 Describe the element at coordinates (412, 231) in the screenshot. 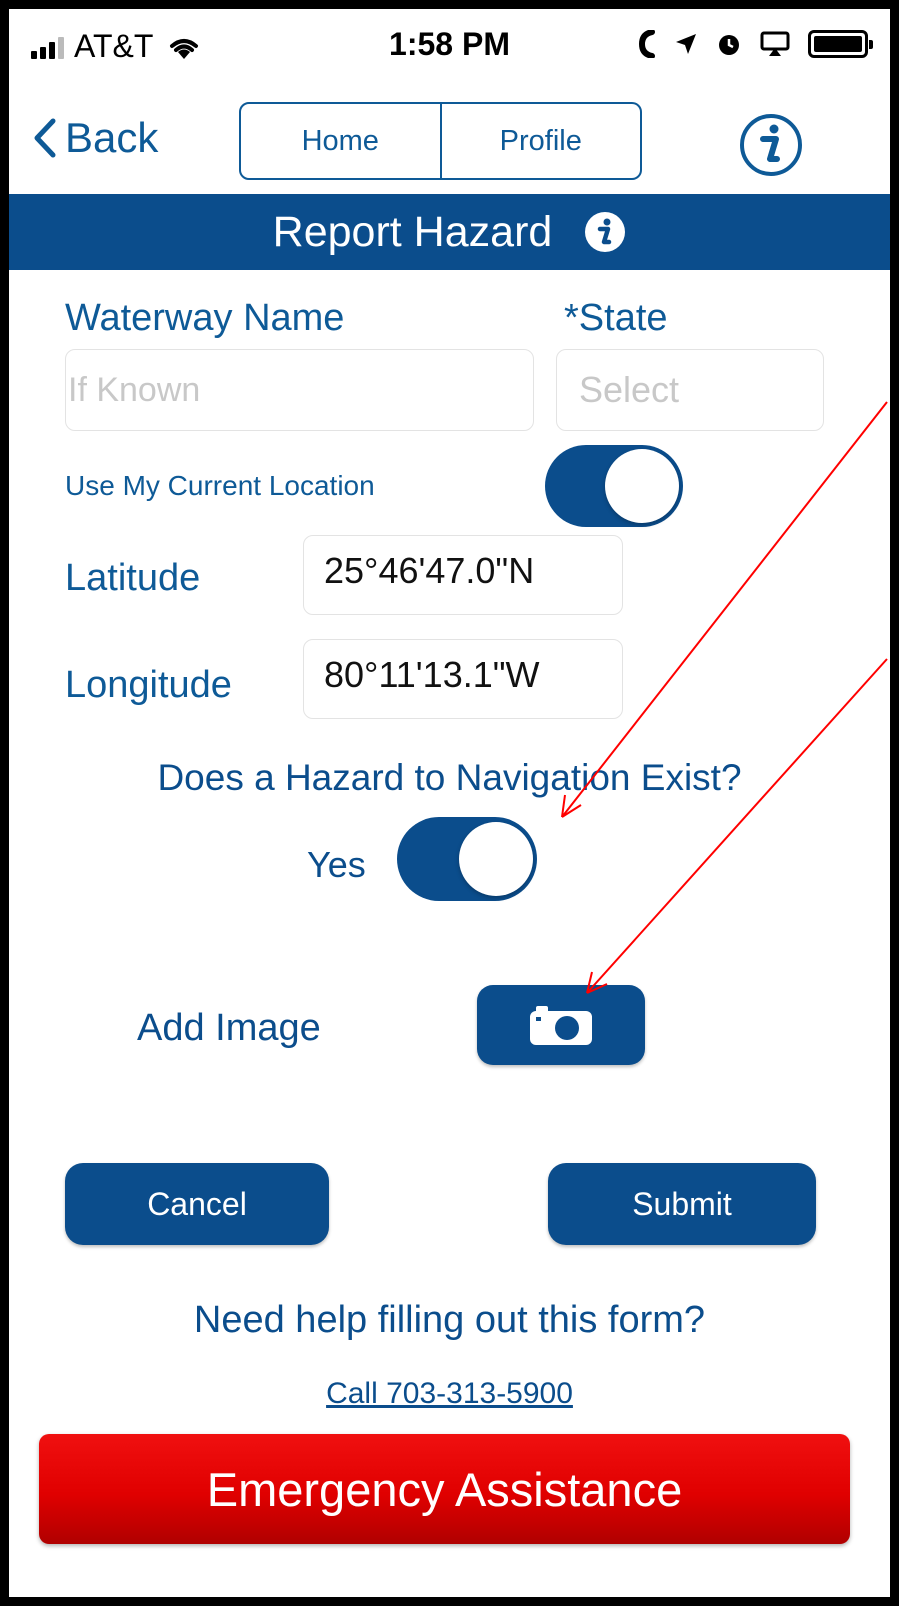

I see `page-title: Report Hazard` at that location.